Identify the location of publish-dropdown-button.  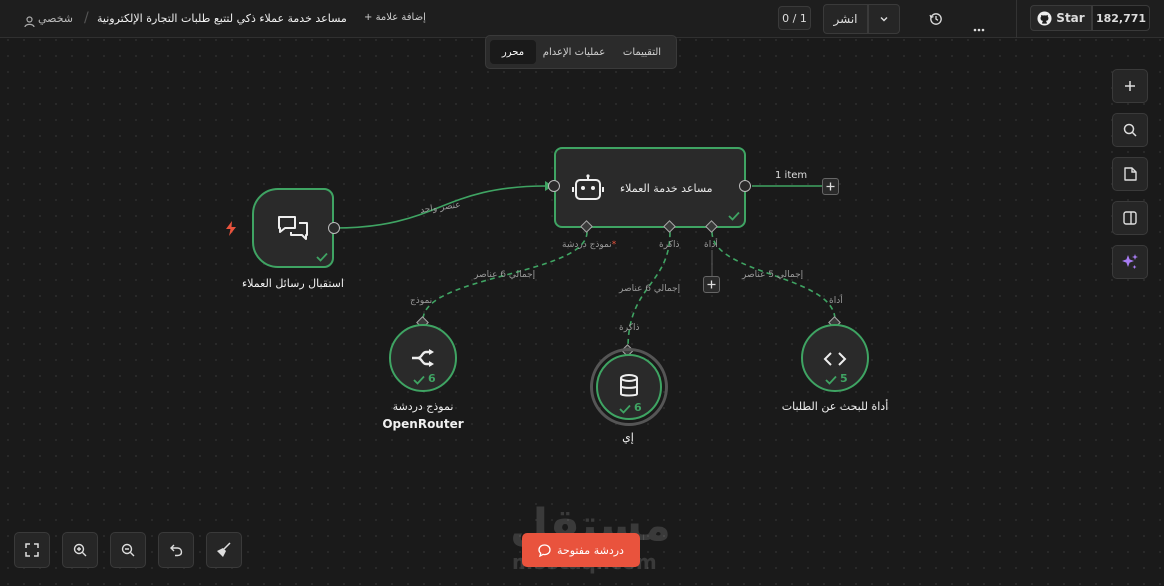
(884, 19).